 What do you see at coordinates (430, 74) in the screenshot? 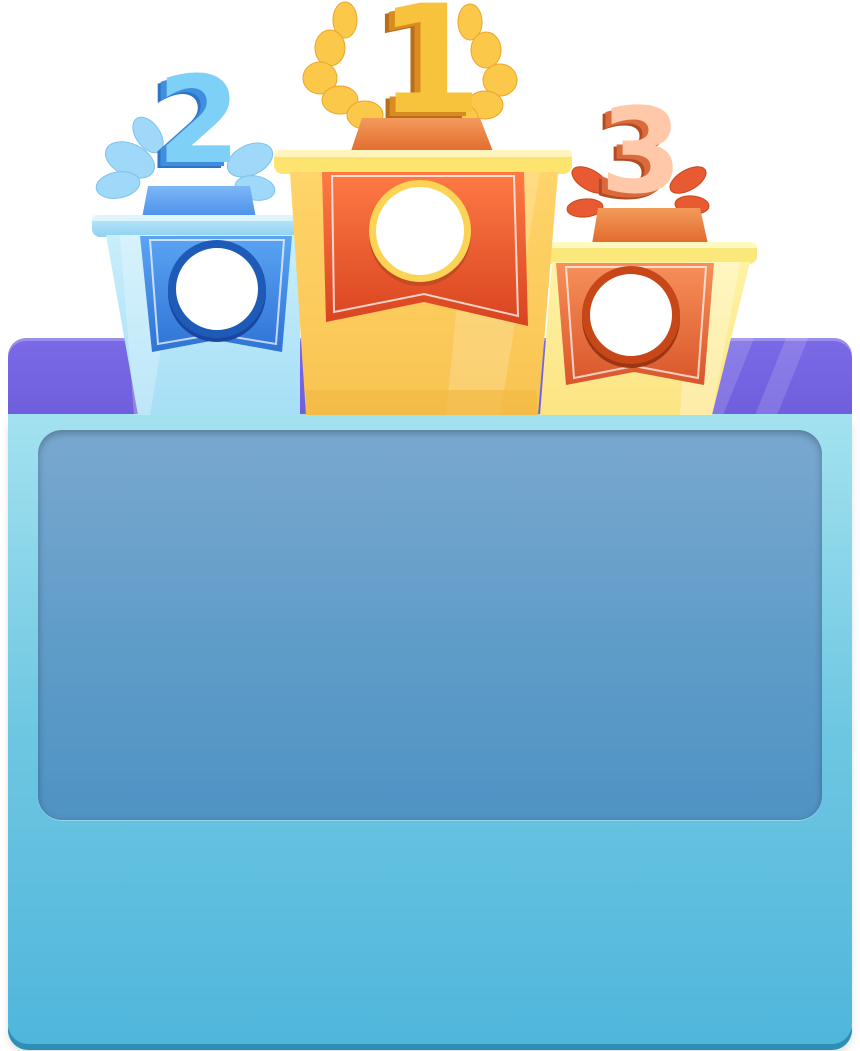
I see `first-place-rank-number: 1` at bounding box center [430, 74].